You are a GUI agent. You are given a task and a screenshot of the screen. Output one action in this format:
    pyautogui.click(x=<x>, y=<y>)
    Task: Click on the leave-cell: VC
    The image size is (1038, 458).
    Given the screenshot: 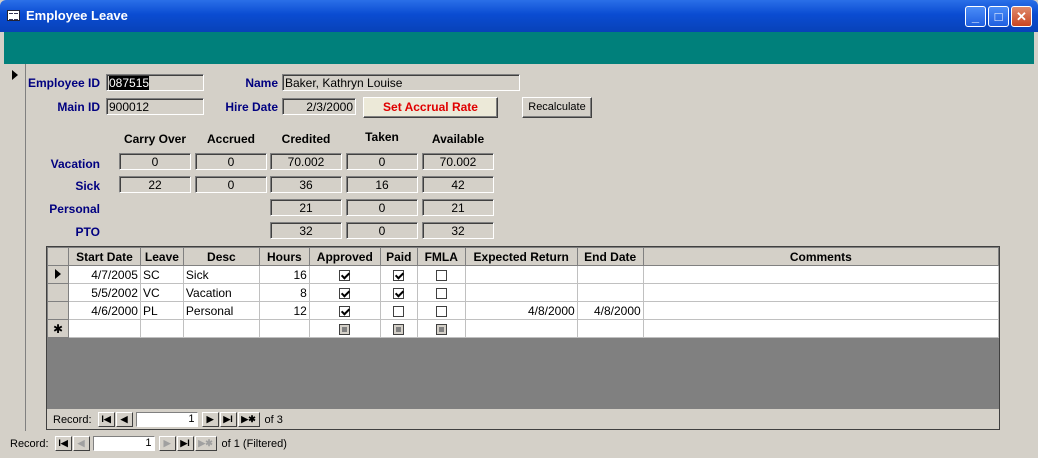 What is the action you would take?
    pyautogui.click(x=161, y=292)
    